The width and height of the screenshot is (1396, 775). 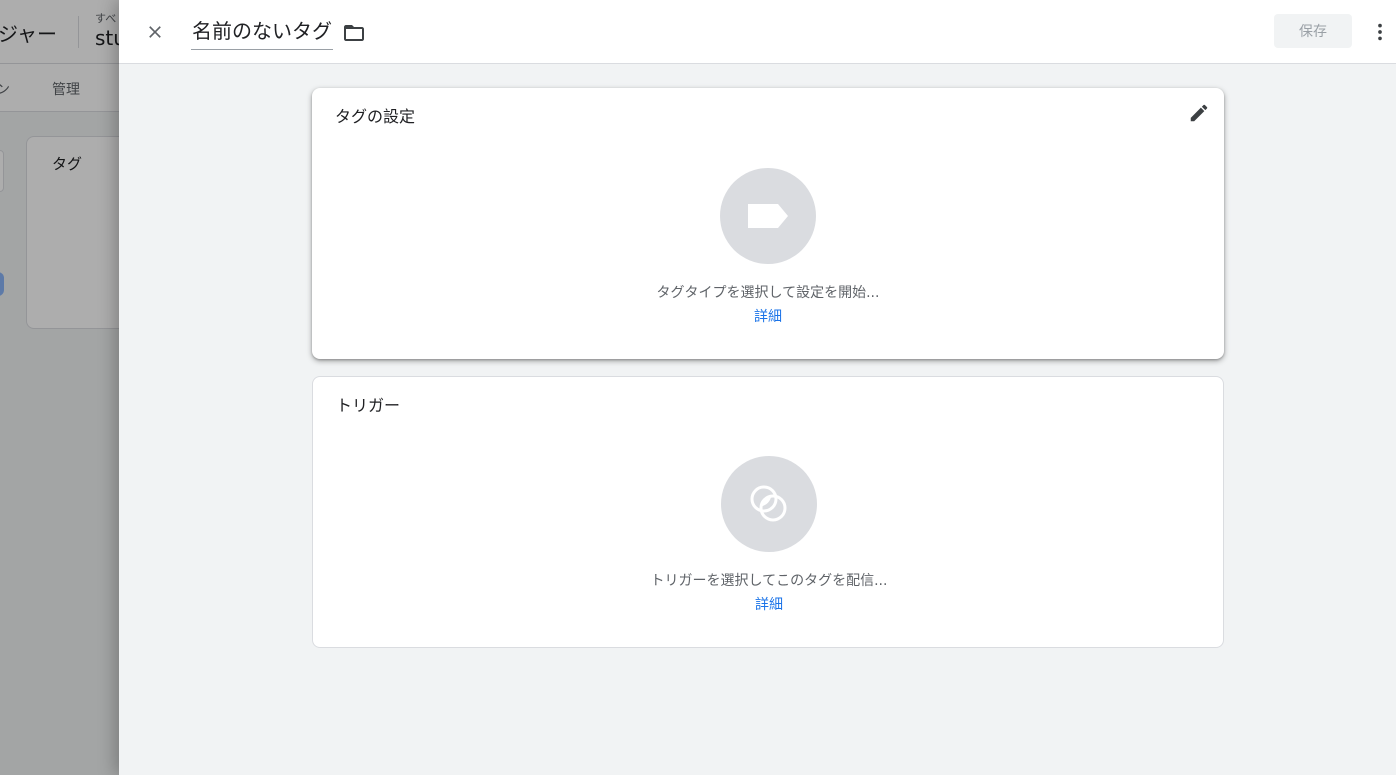 I want to click on trigger-icon, so click(x=768, y=503).